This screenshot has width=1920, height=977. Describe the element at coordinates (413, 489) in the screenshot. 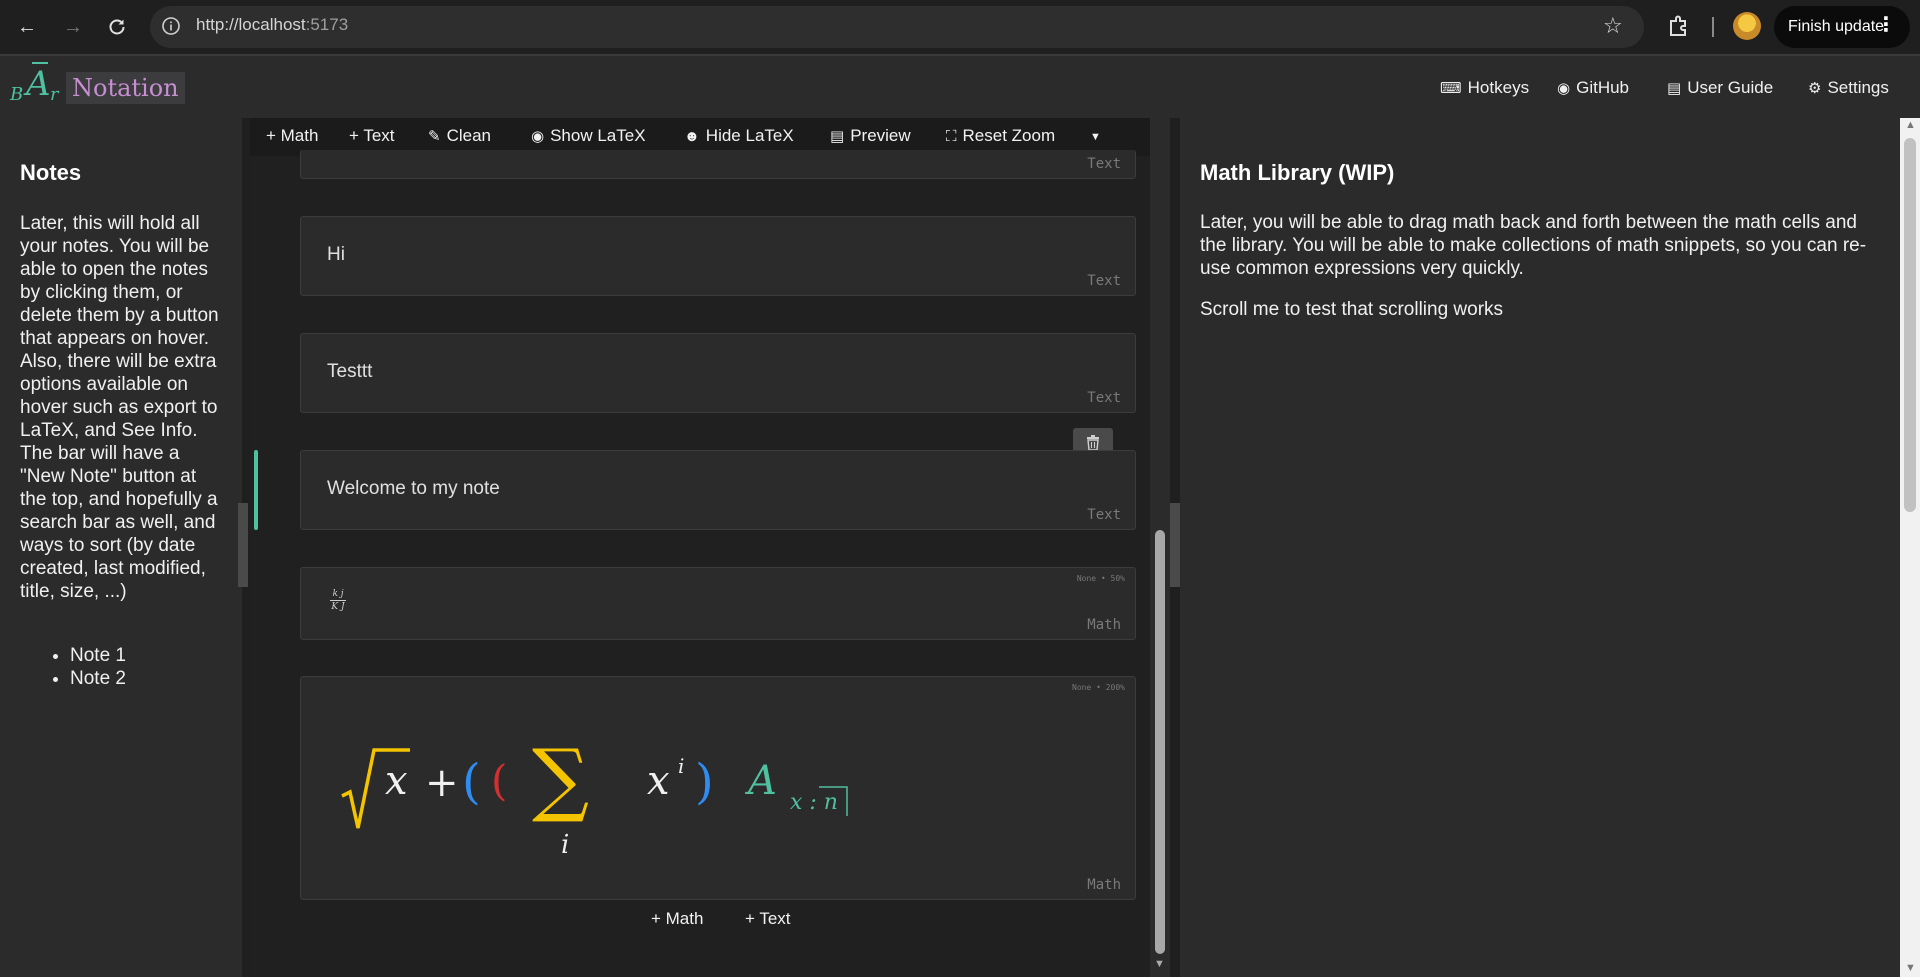

I see `cell-text: Welcome to my note` at that location.